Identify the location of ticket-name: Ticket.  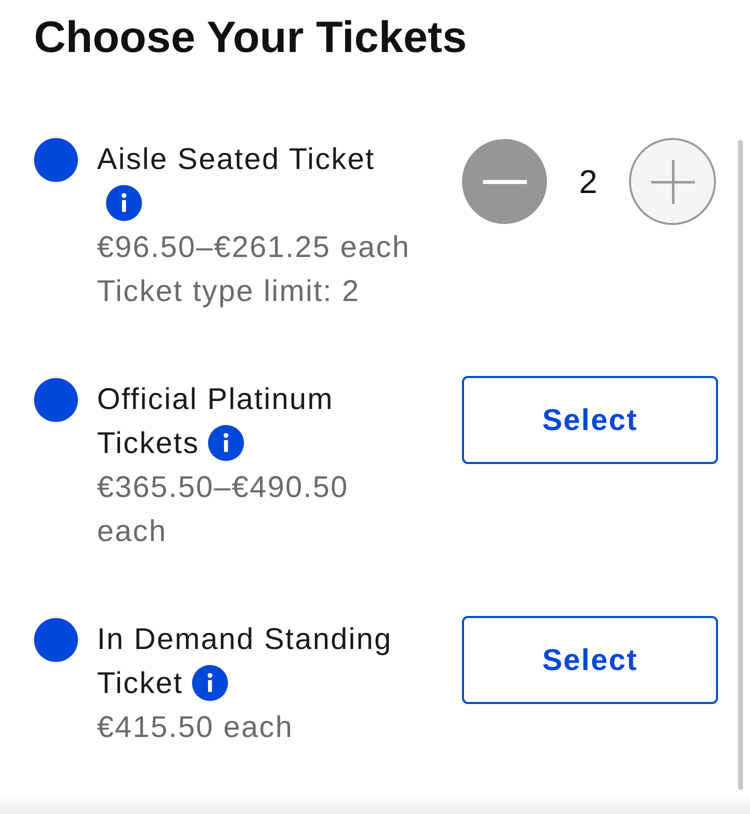
(140, 683).